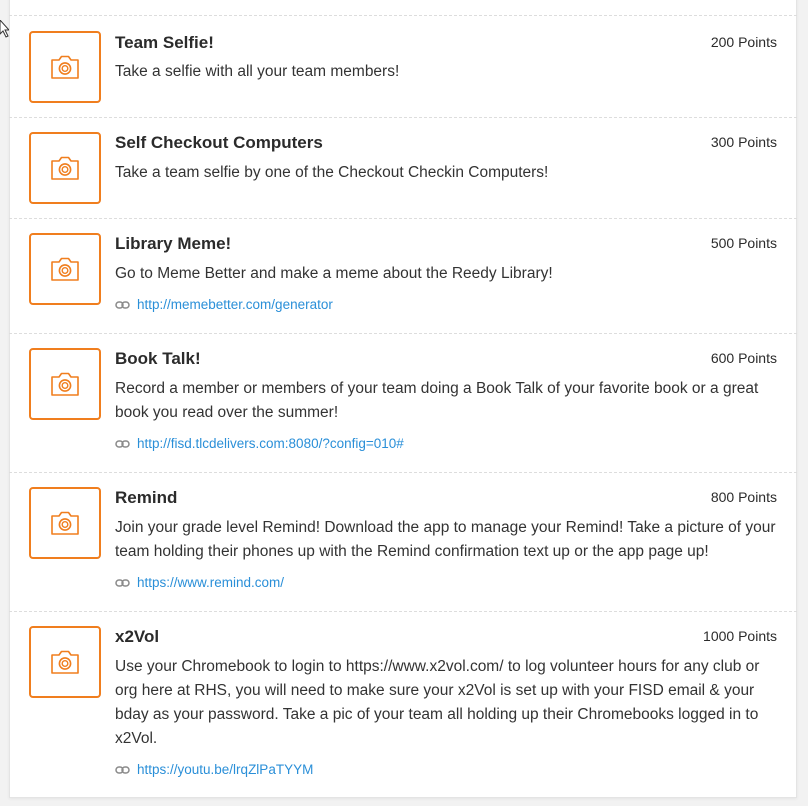  What do you see at coordinates (210, 582) in the screenshot?
I see `challenge-link-text: https://www.remind.com/` at bounding box center [210, 582].